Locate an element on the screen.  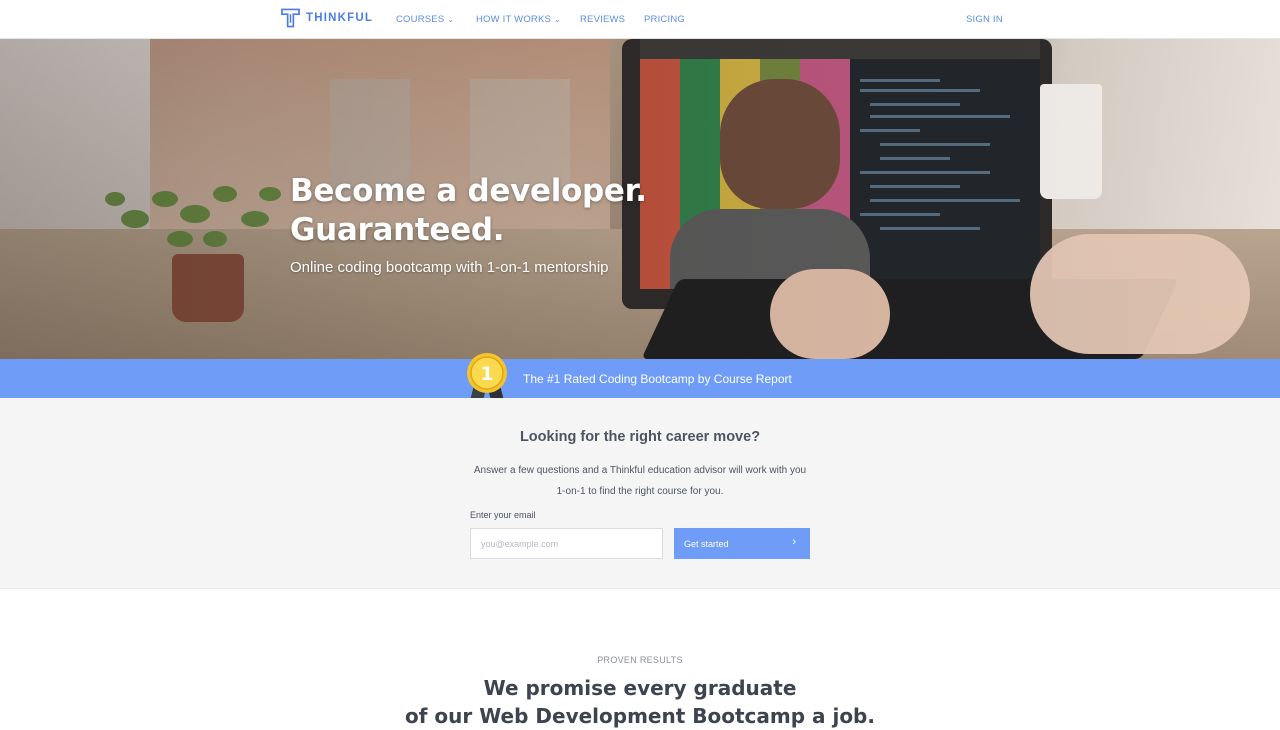
email-field is located at coordinates (566, 543).